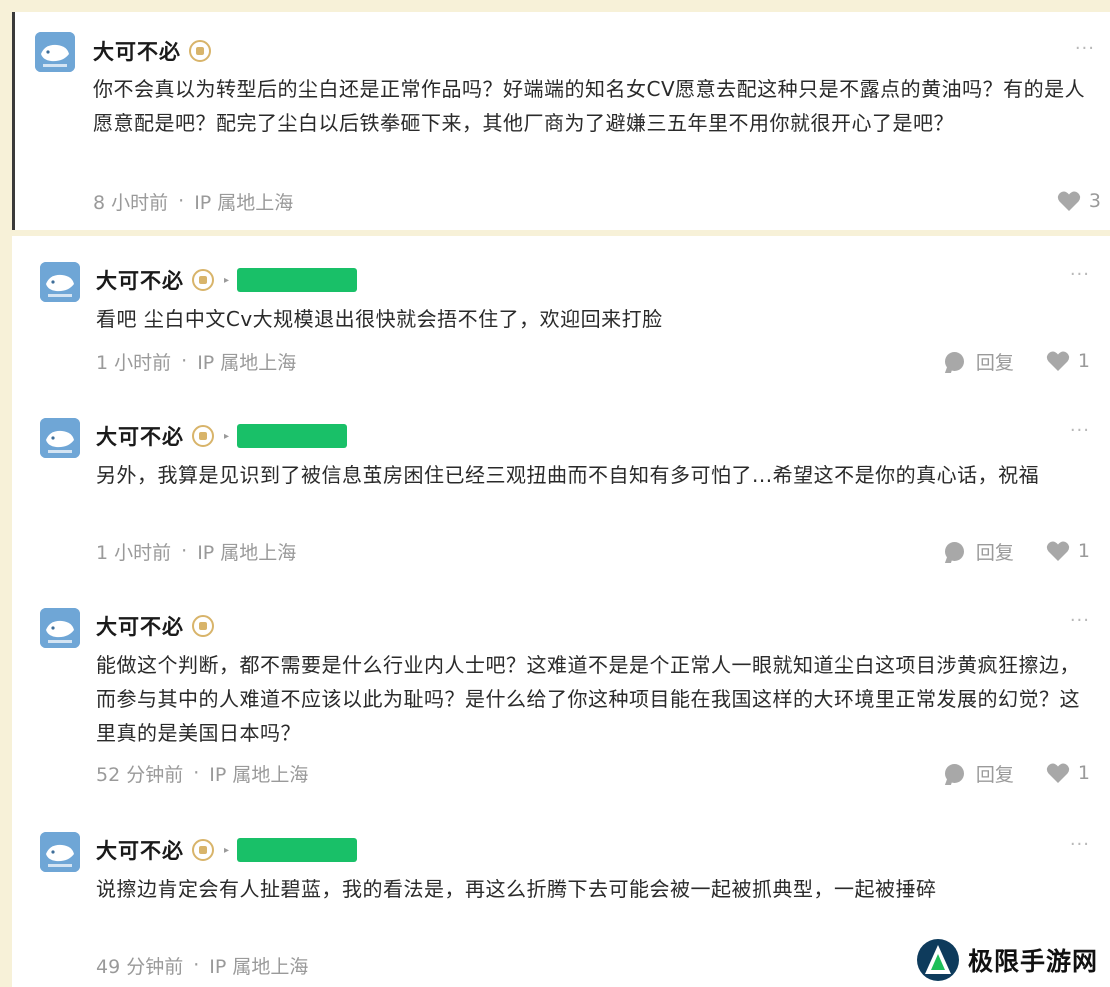 The width and height of the screenshot is (1110, 987). Describe the element at coordinates (1094, 201) in the screenshot. I see `like-count: 3` at that location.